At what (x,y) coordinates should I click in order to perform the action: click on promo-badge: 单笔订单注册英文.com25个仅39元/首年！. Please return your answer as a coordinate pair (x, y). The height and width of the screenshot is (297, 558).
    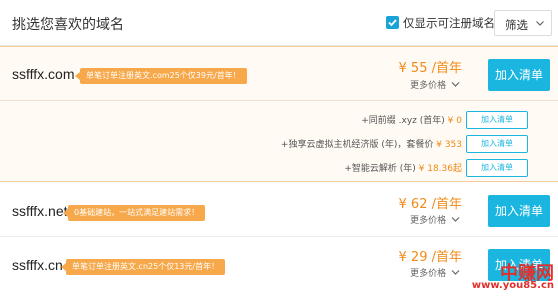
    Looking at the image, I should click on (161, 76).